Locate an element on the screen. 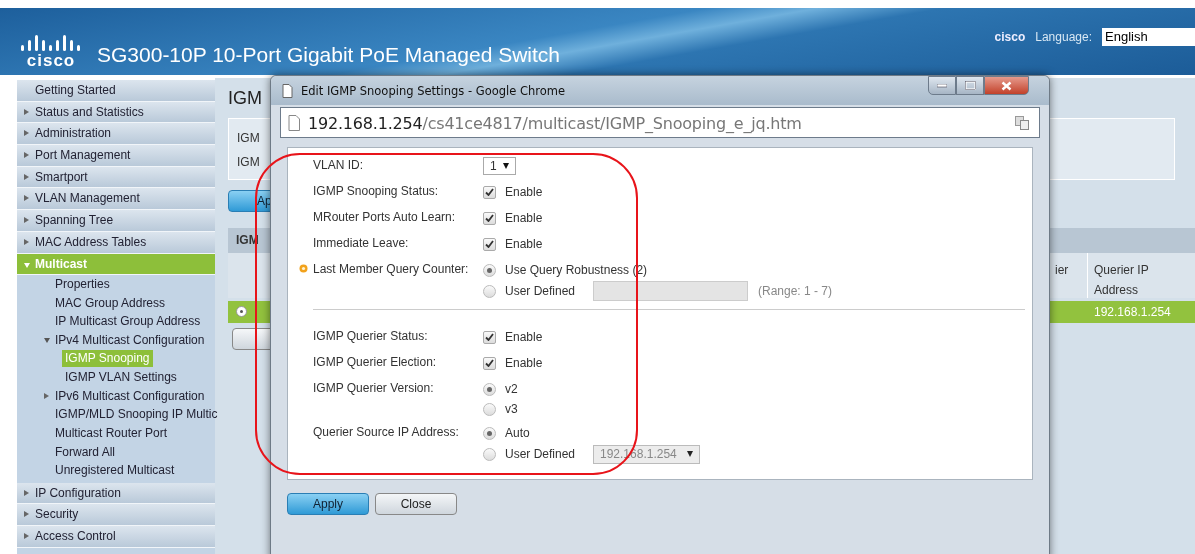  field-label: IGMP Querier Status: is located at coordinates (370, 336).